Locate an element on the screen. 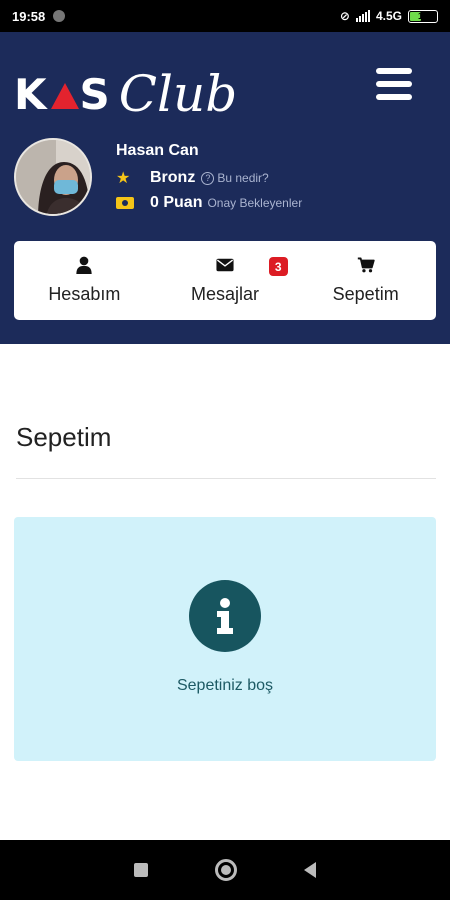  info-icon is located at coordinates (225, 616).